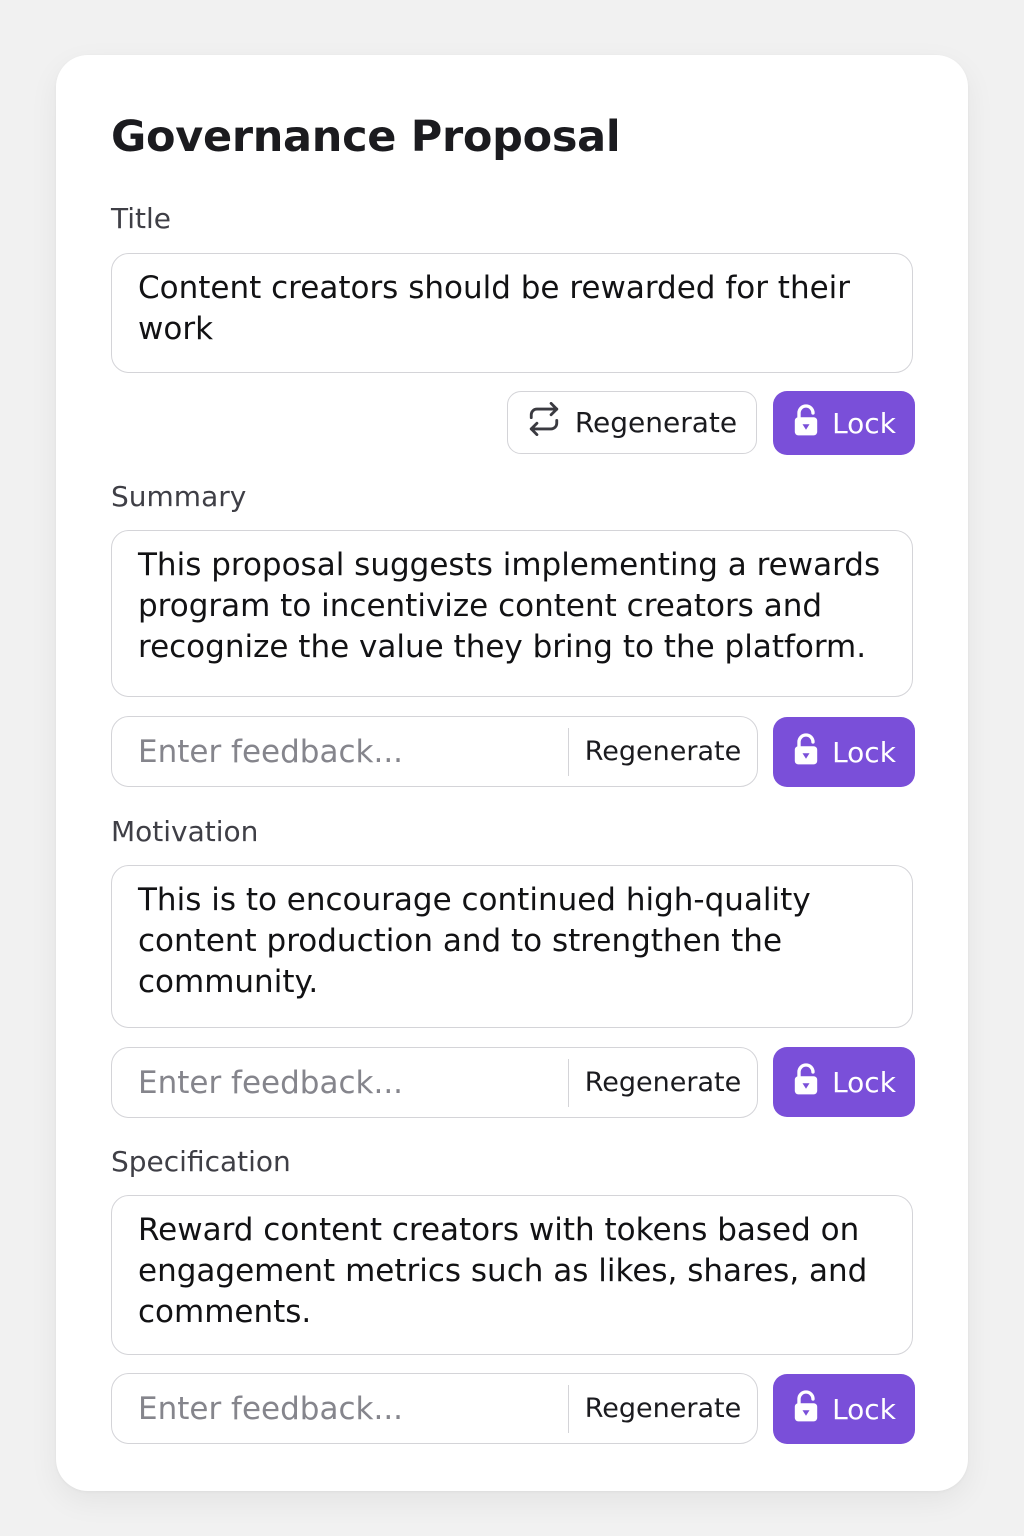 The image size is (1024, 1536). I want to click on summary-lock-button: Lock, so click(844, 752).